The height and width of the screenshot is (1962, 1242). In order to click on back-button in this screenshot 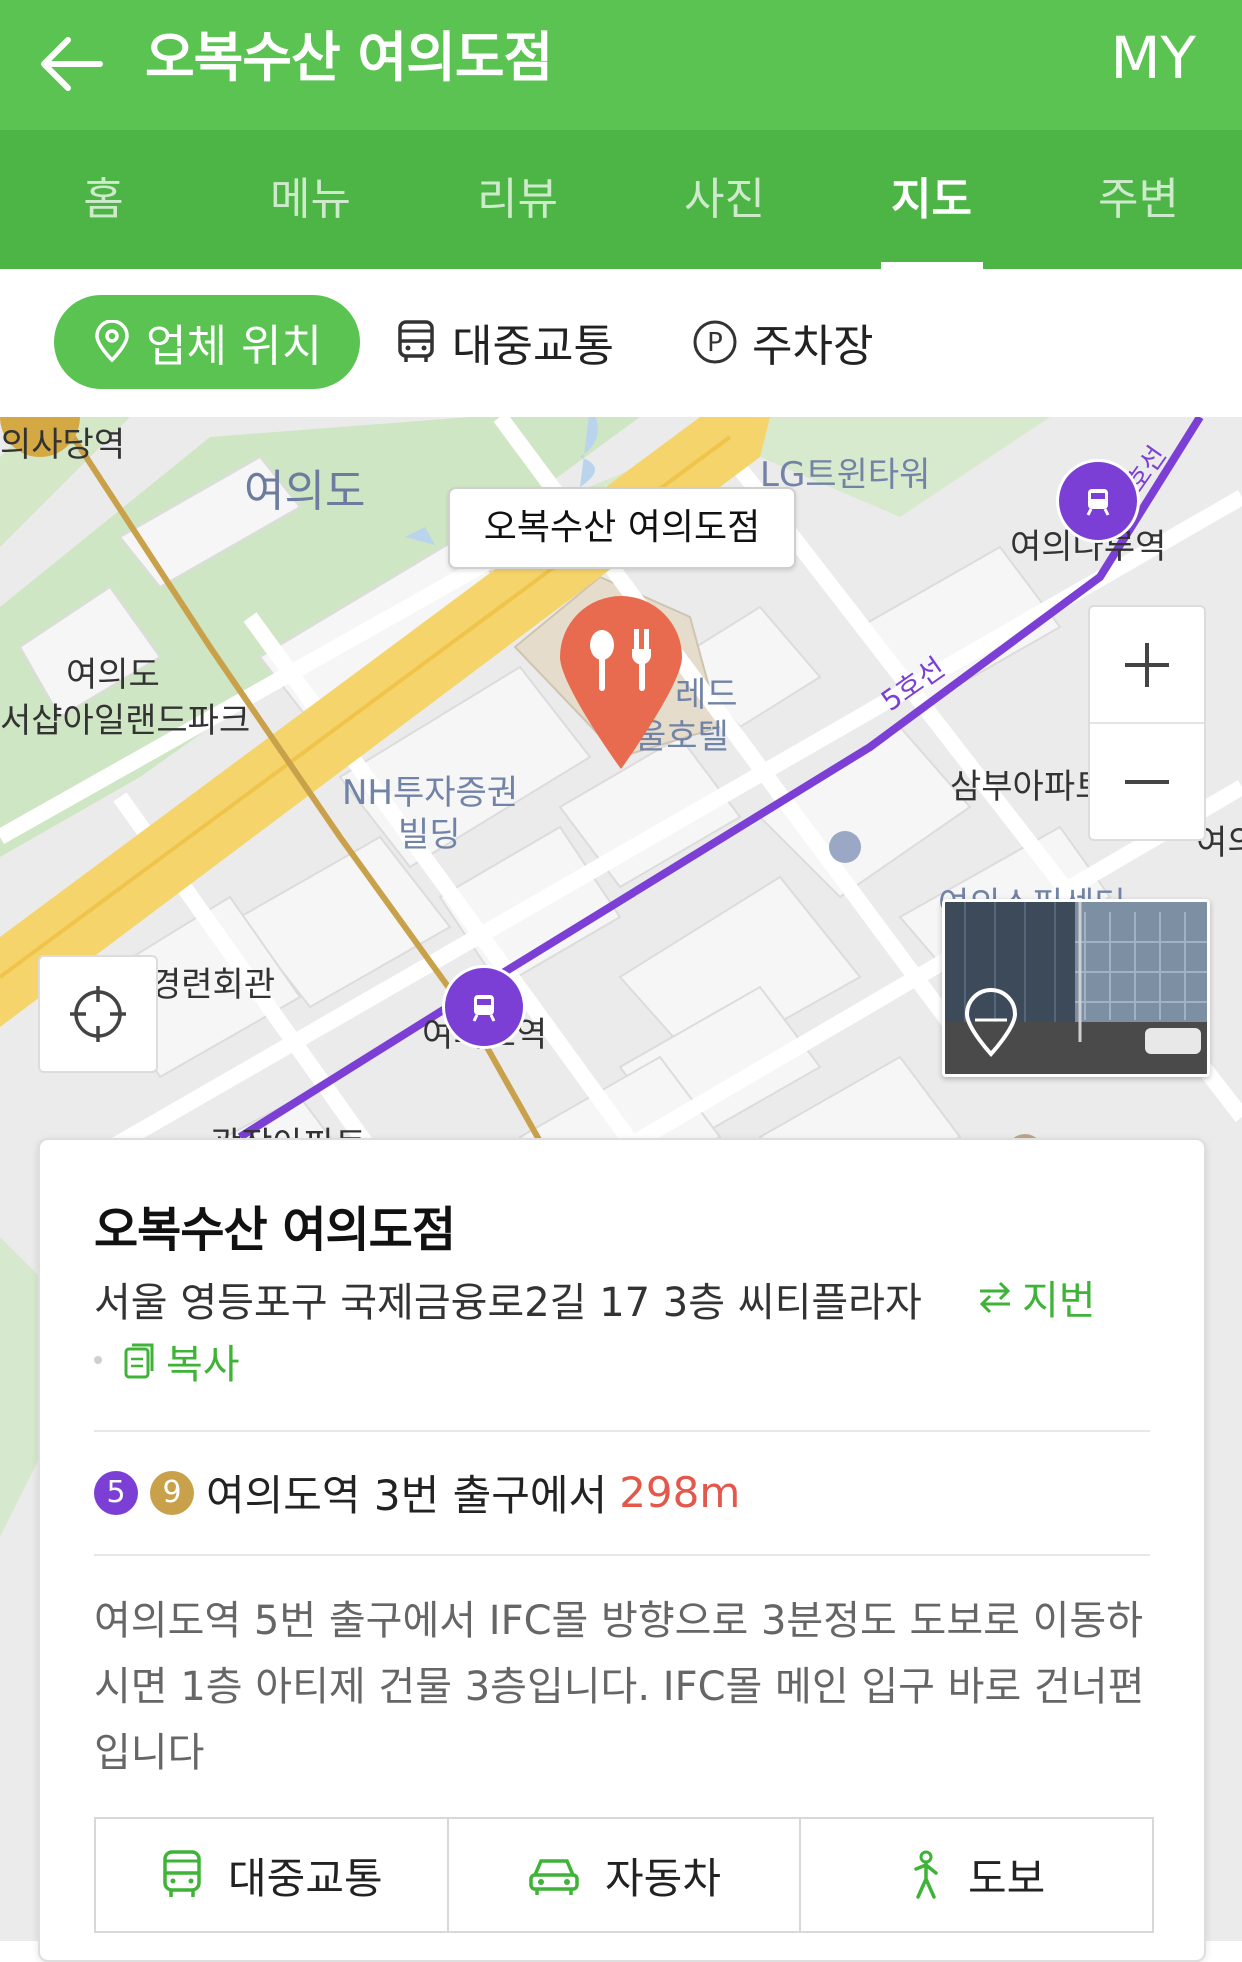, I will do `click(72, 64)`.